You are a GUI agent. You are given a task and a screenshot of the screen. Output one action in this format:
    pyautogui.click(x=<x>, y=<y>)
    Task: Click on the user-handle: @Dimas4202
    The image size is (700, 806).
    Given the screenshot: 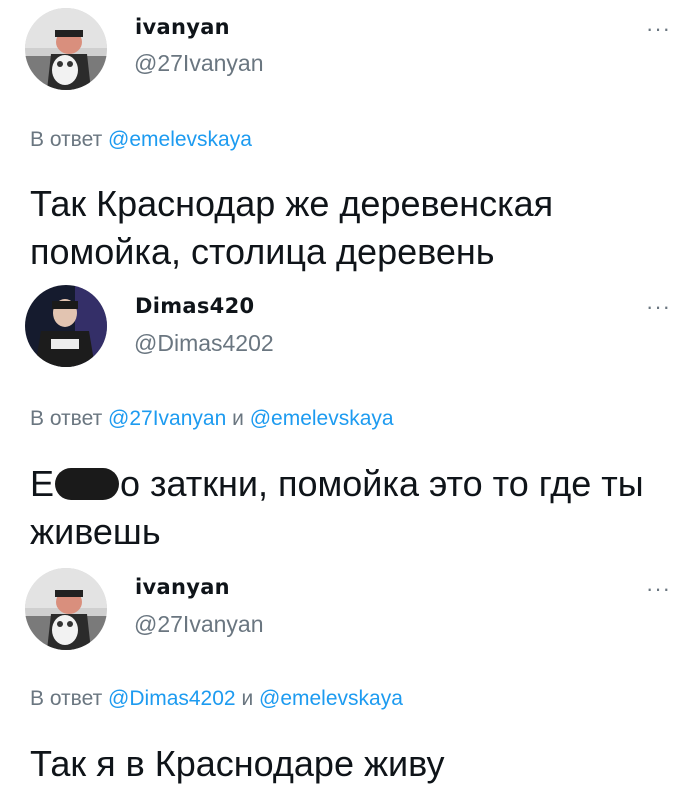 What is the action you would take?
    pyautogui.click(x=204, y=343)
    